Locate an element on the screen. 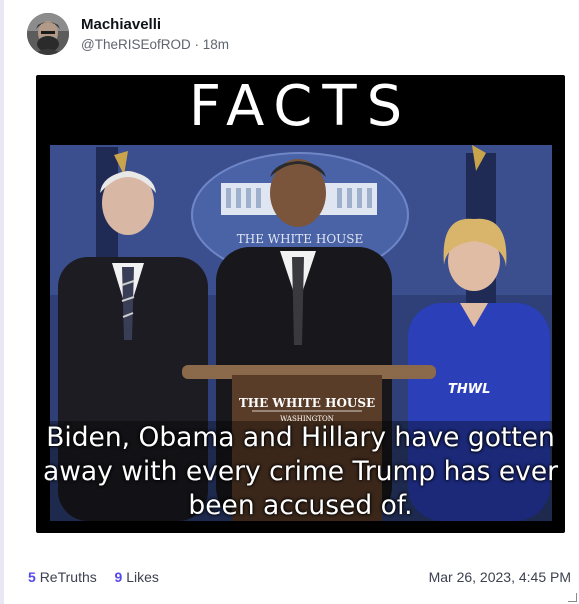 The image size is (579, 604). headline-text: FACTS is located at coordinates (300, 107).